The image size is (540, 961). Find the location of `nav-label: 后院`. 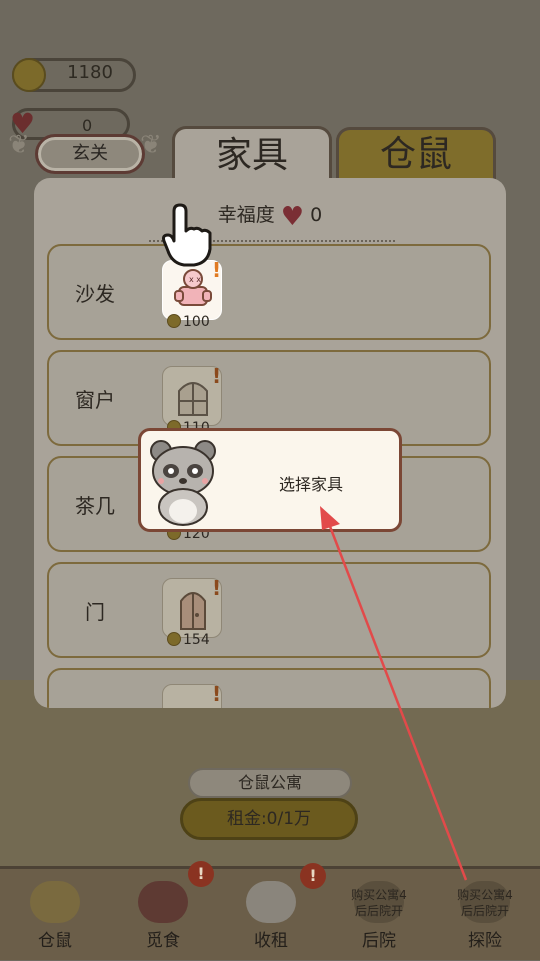

nav-label: 后院 is located at coordinates (379, 941).